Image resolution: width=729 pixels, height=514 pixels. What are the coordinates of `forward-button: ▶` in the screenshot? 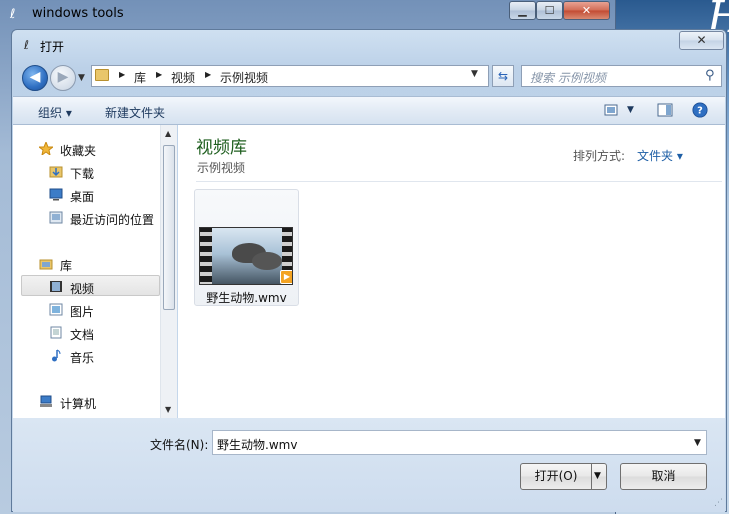 It's located at (63, 78).